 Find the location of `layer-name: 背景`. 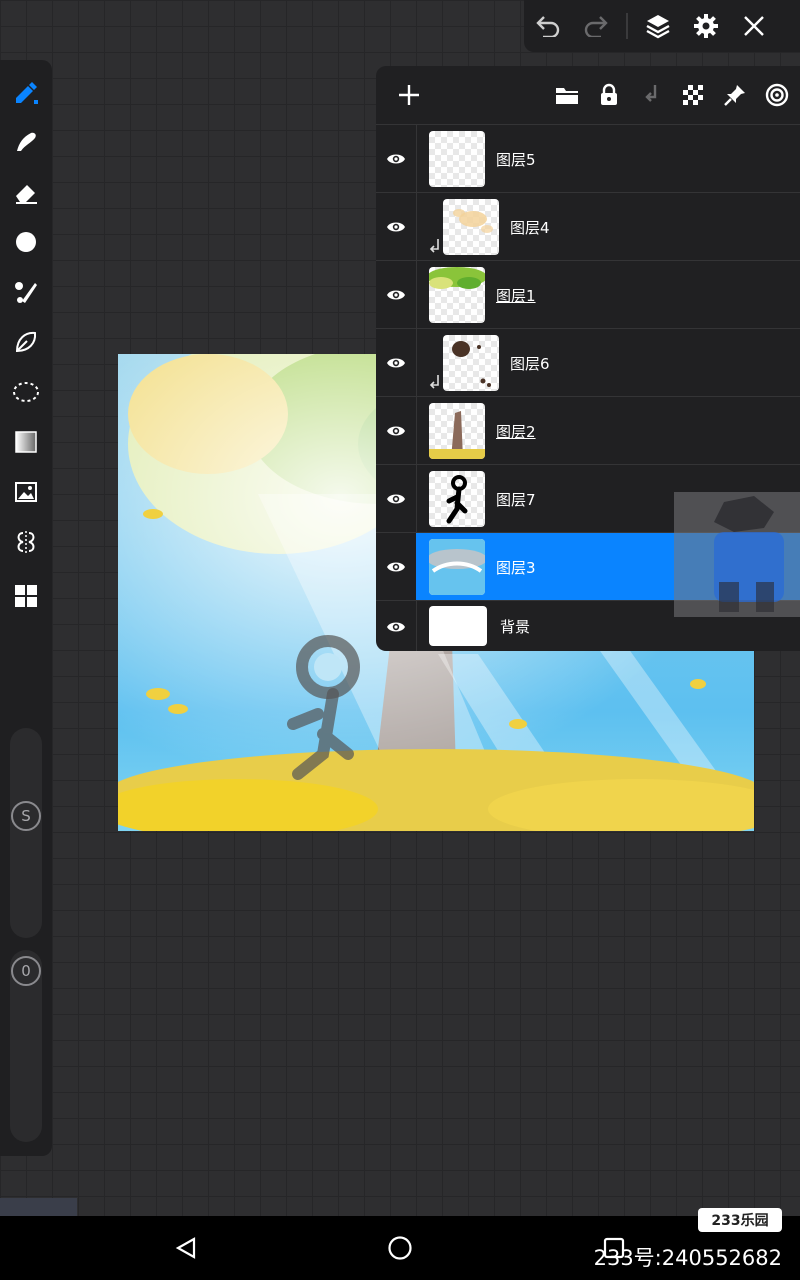

layer-name: 背景 is located at coordinates (515, 627).